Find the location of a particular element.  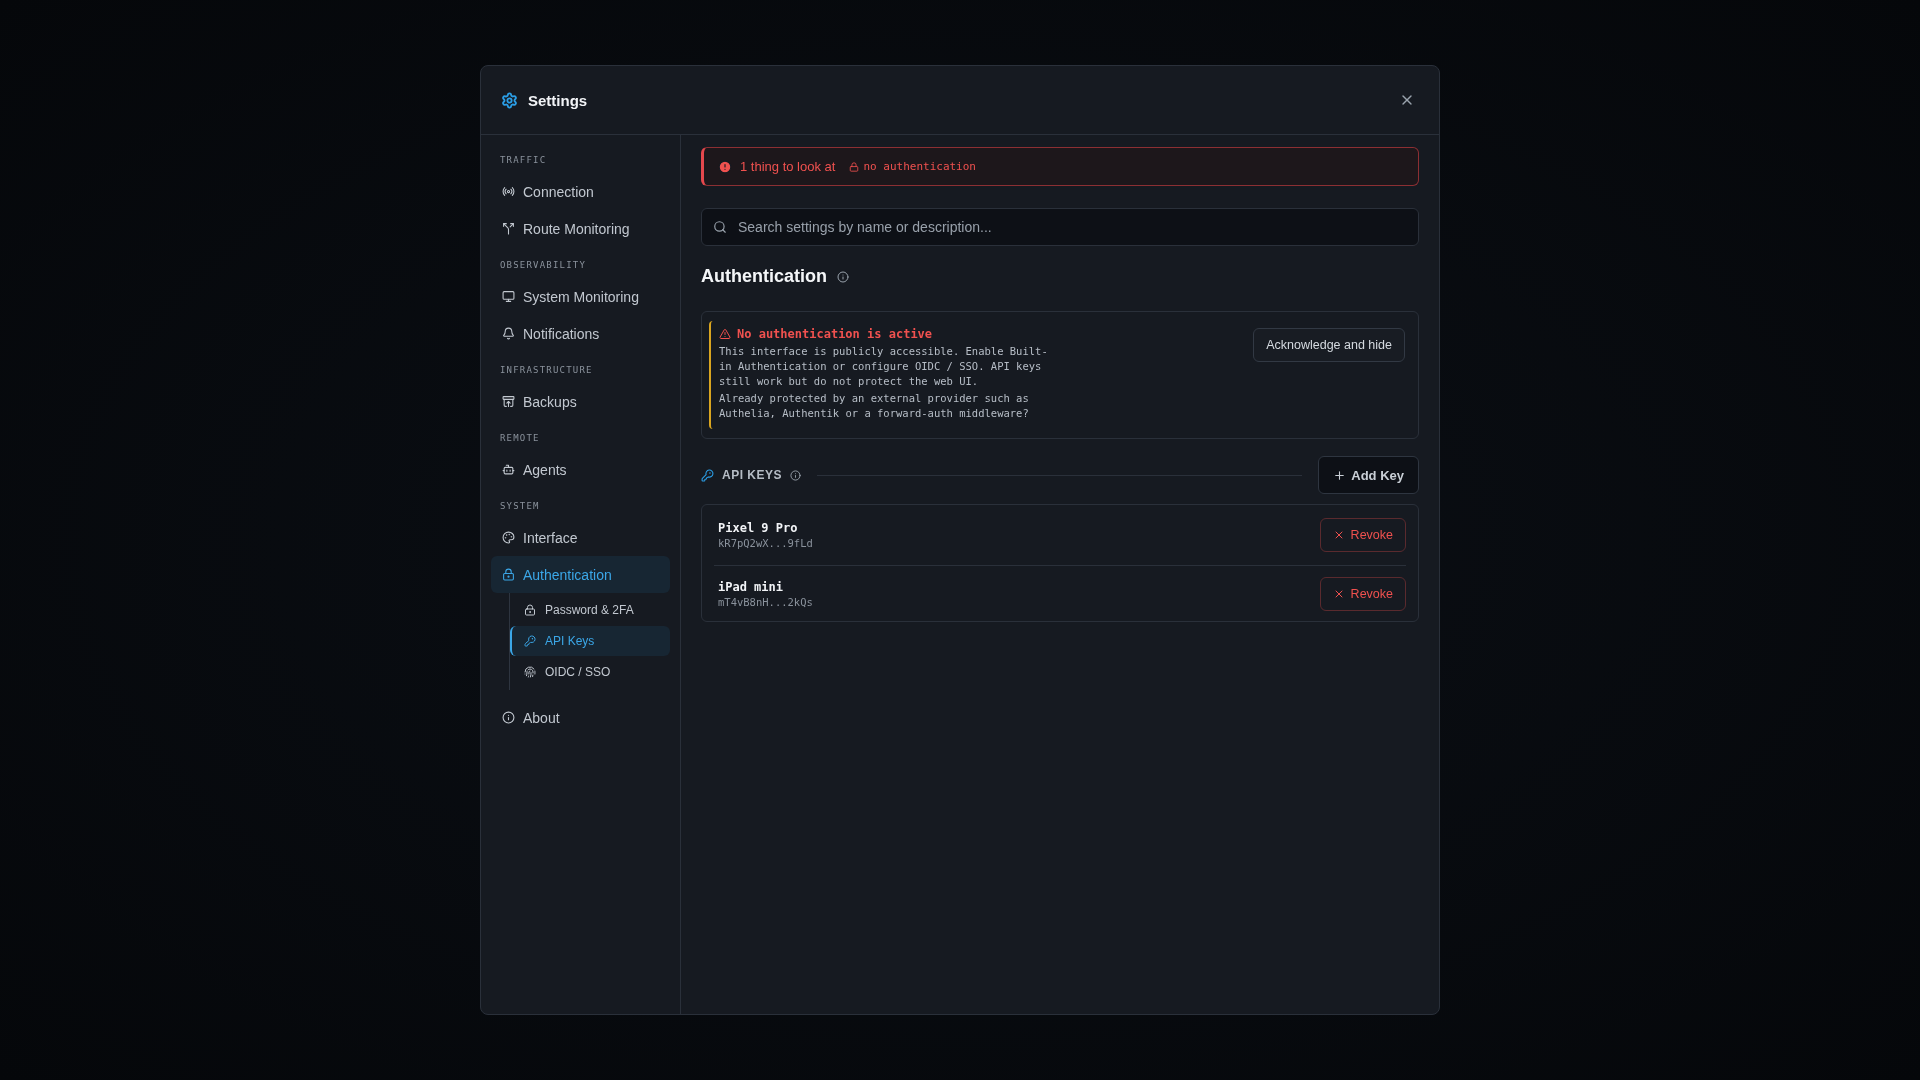

section-heading: REMOTE is located at coordinates (520, 438).